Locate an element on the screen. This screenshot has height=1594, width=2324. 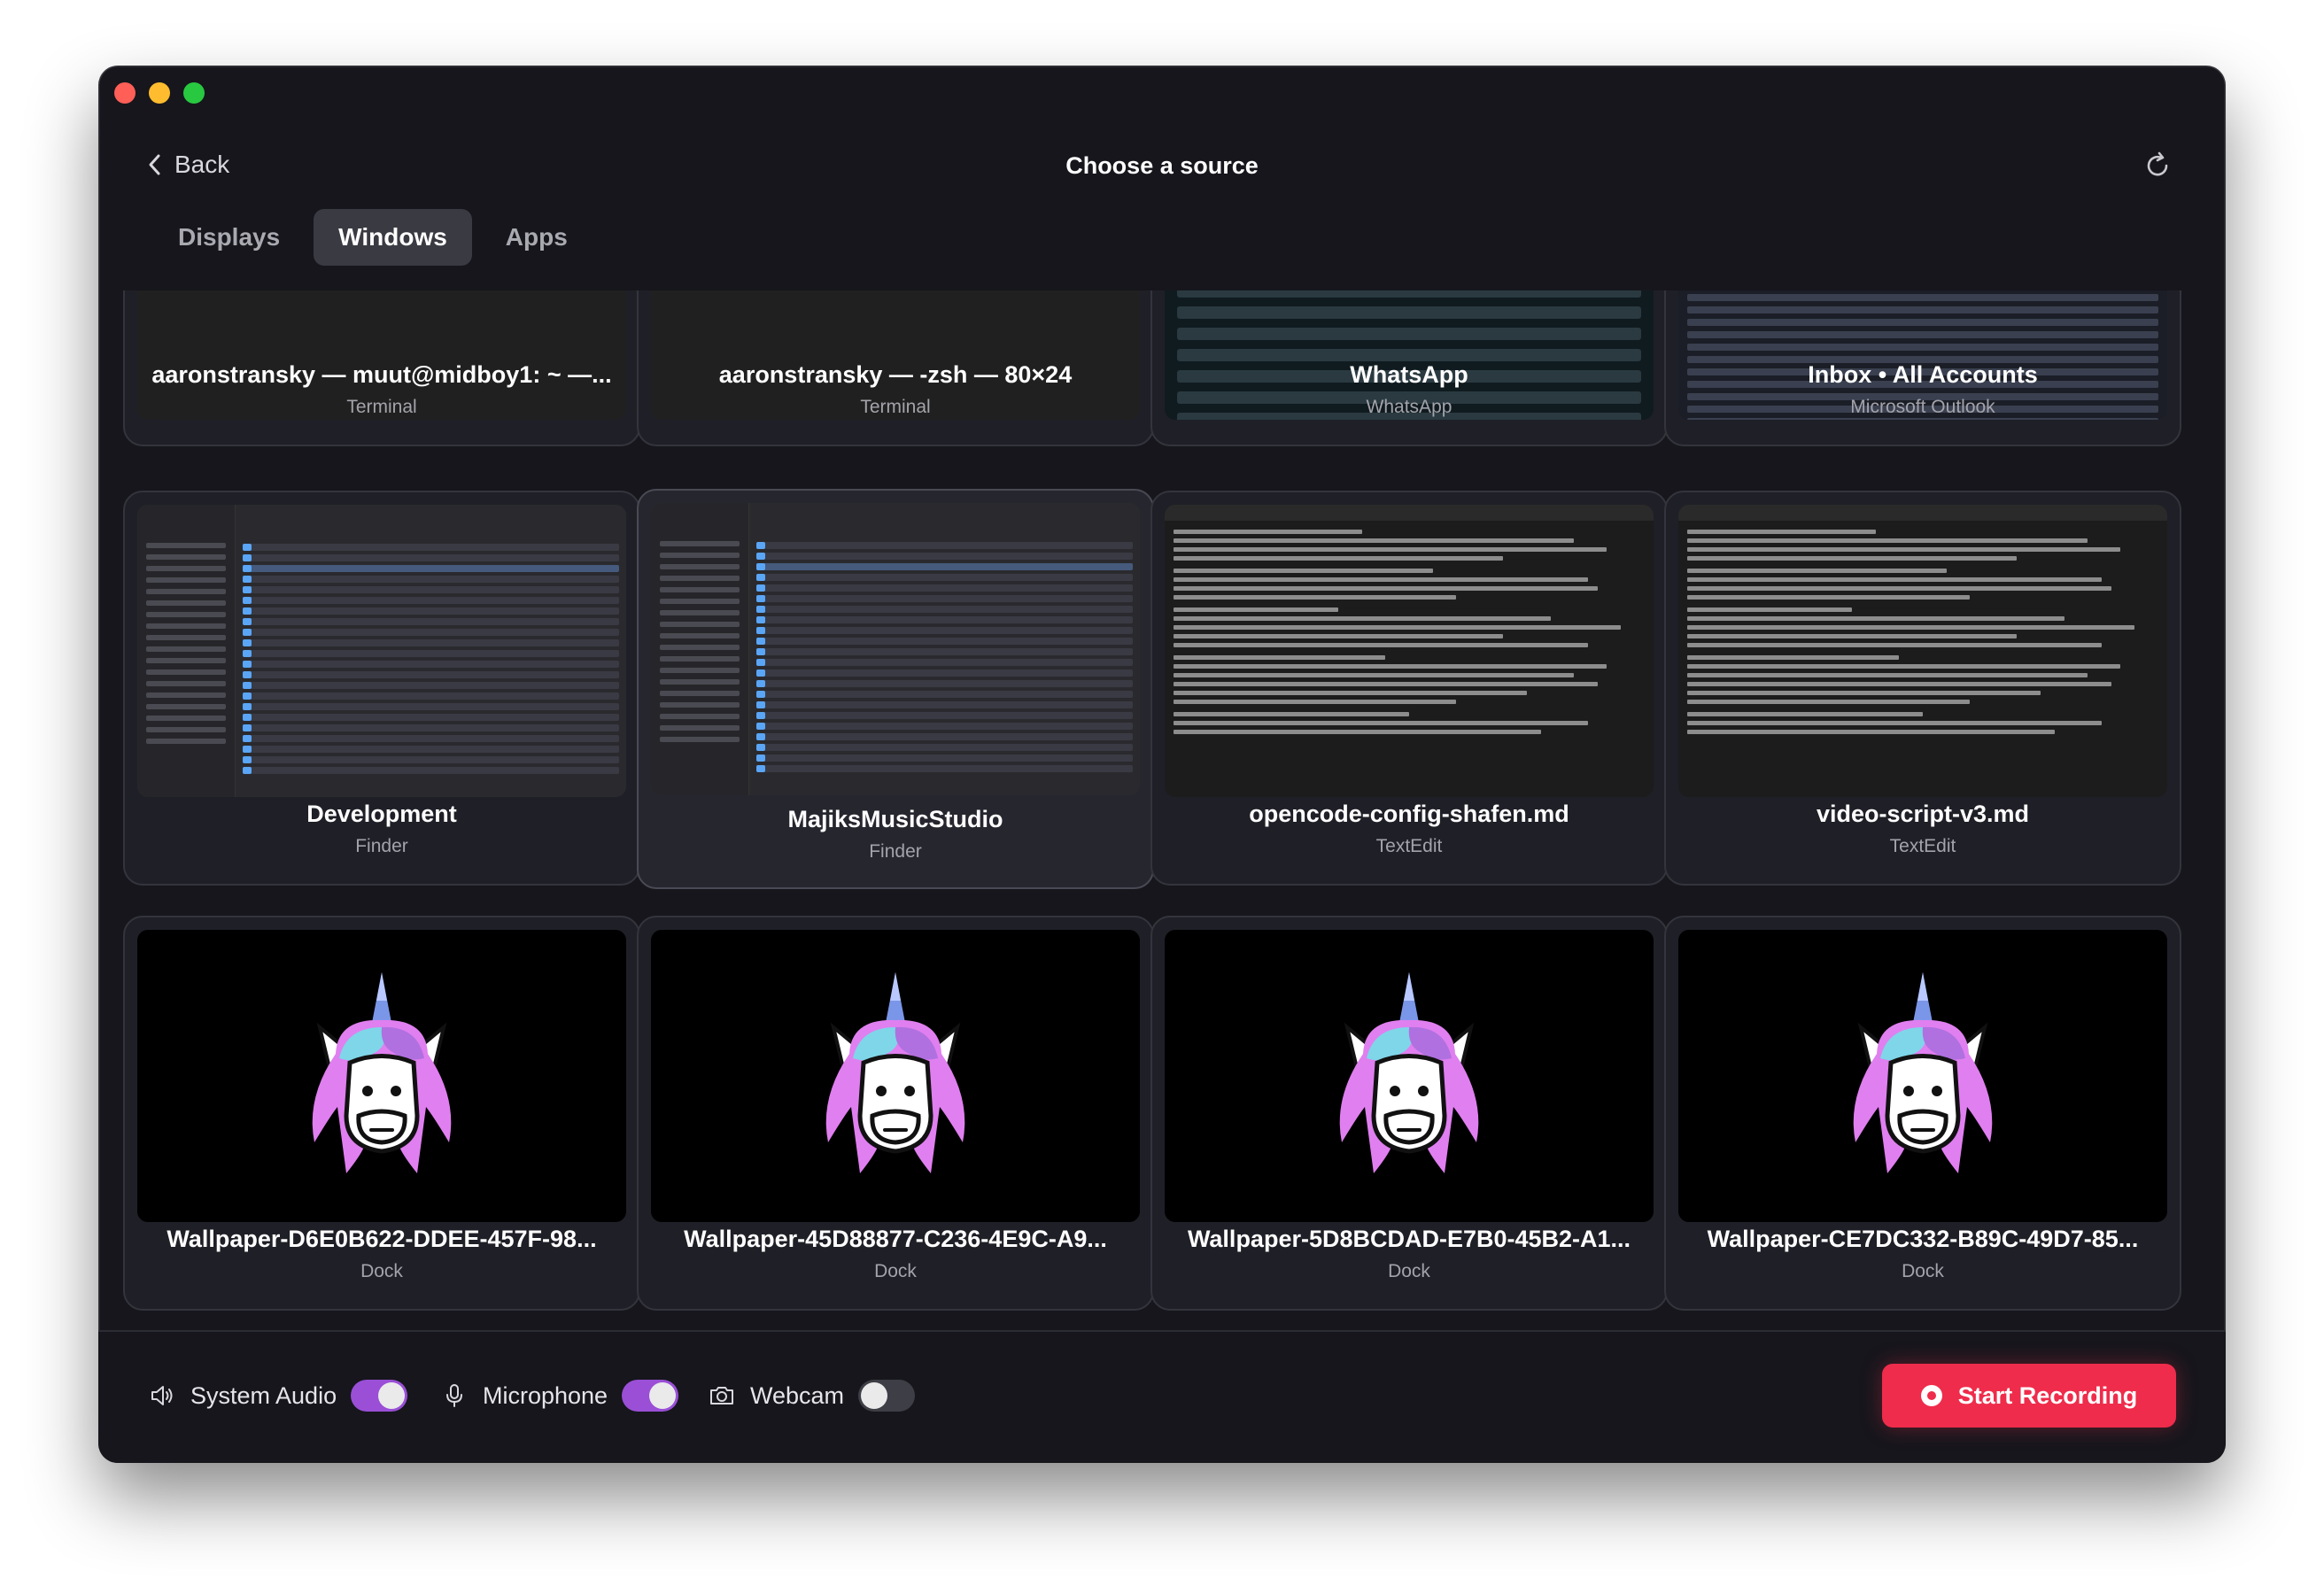
window-card: Wallpaper-CE7DC332-B89C-49D7-85... Dock is located at coordinates (1922, 1113).